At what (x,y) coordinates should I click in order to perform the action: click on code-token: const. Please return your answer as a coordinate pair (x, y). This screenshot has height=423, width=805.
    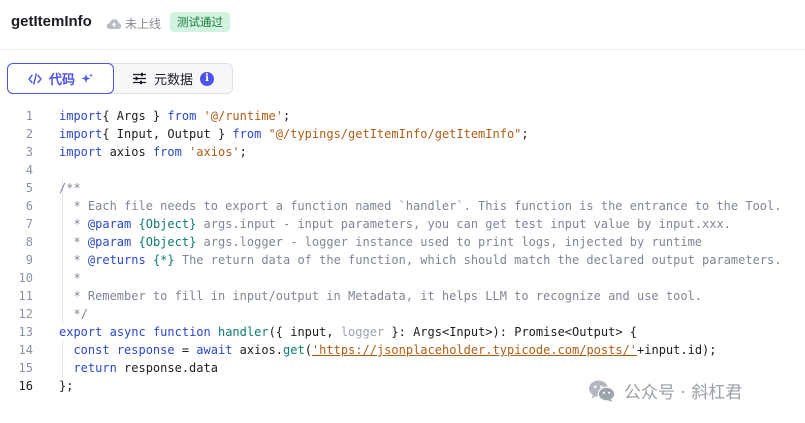
    Looking at the image, I should click on (91, 350).